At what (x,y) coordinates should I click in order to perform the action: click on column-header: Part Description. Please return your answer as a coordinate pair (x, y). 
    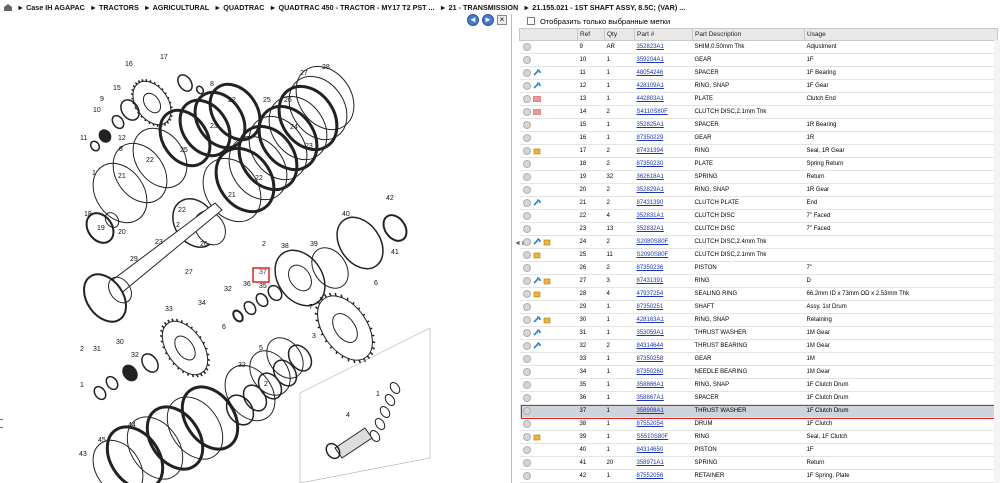
    Looking at the image, I should click on (748, 34).